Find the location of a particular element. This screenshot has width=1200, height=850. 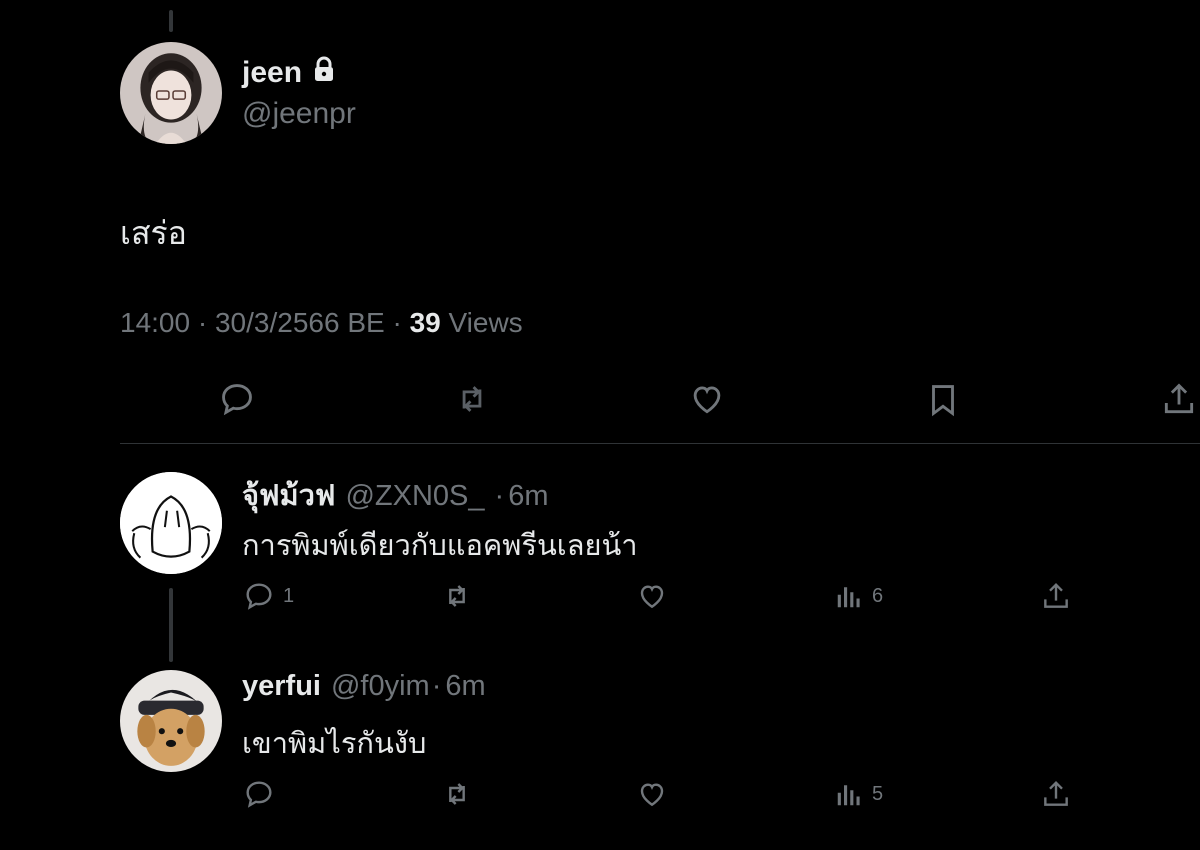

reply-author-handle: @f0yim is located at coordinates (380, 686).